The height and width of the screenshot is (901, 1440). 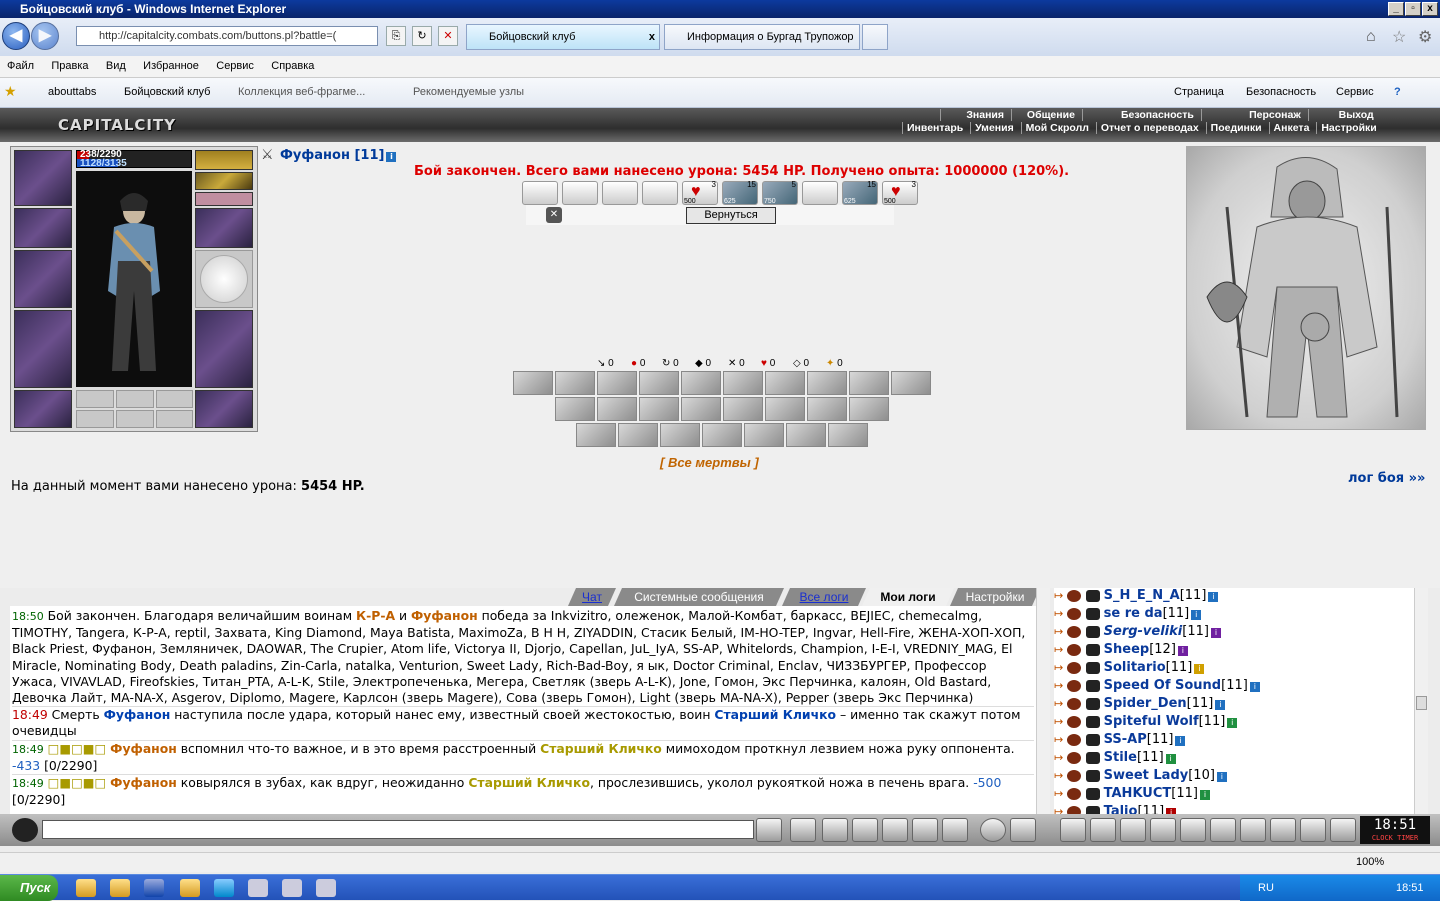 I want to click on user-row: ↦ Spider_Den[11] i, so click(x=1140, y=705).